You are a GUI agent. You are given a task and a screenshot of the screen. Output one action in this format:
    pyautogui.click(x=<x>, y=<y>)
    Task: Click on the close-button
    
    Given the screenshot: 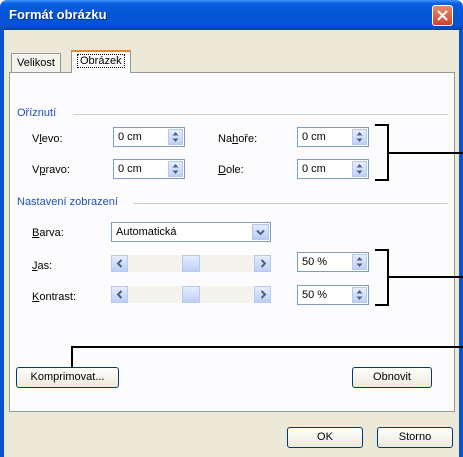 What is the action you would take?
    pyautogui.click(x=442, y=15)
    